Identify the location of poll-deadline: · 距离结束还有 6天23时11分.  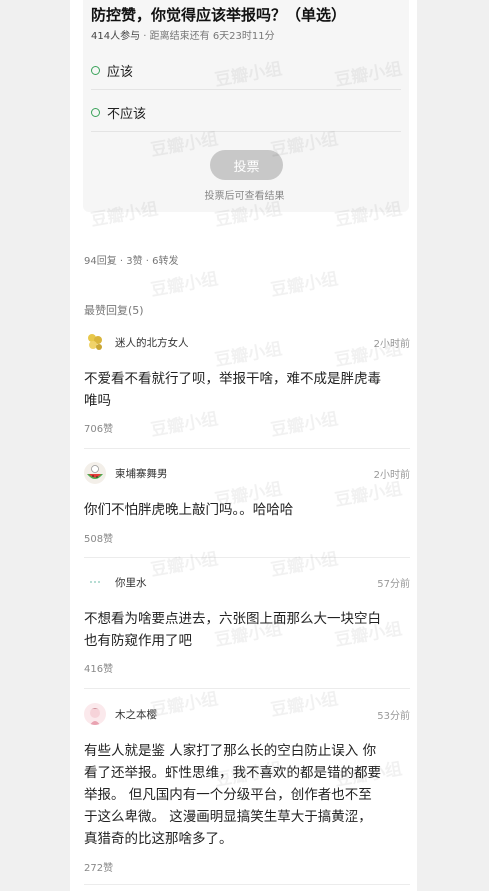
(209, 36).